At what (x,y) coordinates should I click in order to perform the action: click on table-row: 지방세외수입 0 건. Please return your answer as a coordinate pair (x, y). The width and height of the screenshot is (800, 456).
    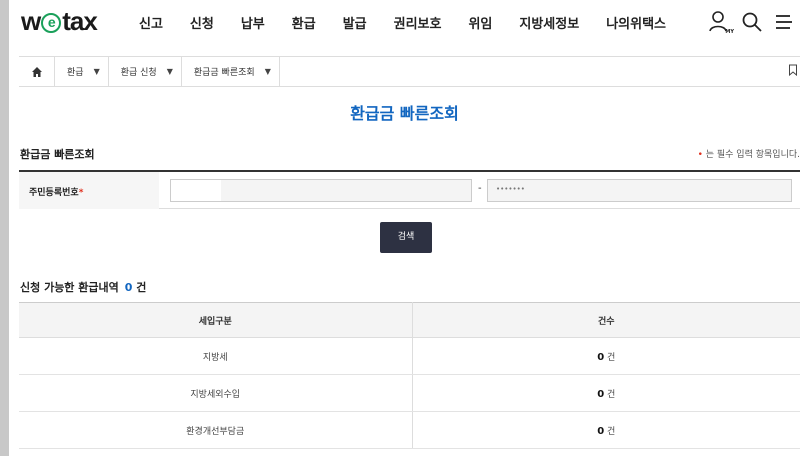
    Looking at the image, I should click on (409, 393).